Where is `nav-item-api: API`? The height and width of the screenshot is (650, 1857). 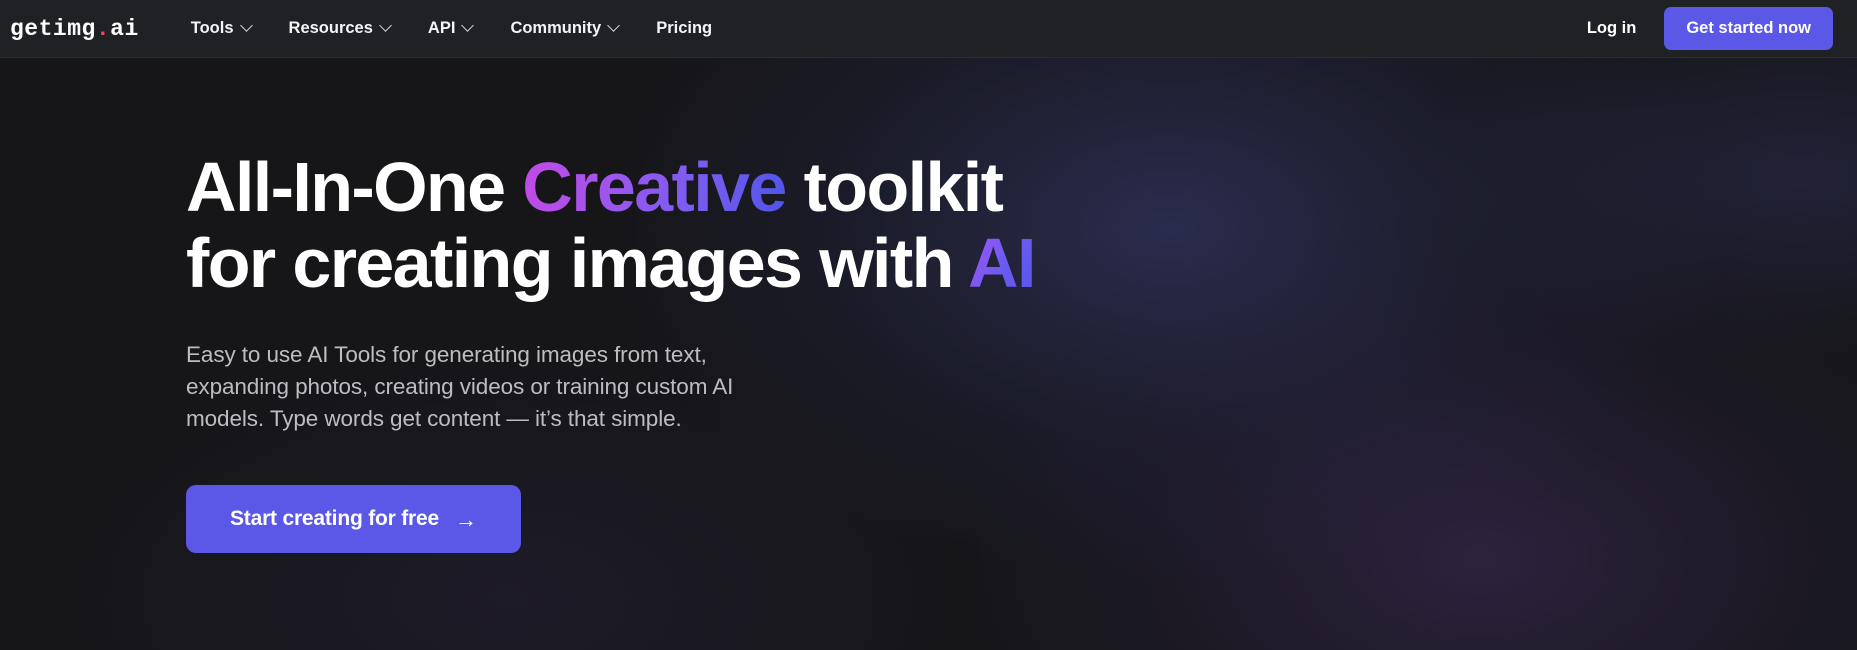 nav-item-api: API is located at coordinates (451, 28).